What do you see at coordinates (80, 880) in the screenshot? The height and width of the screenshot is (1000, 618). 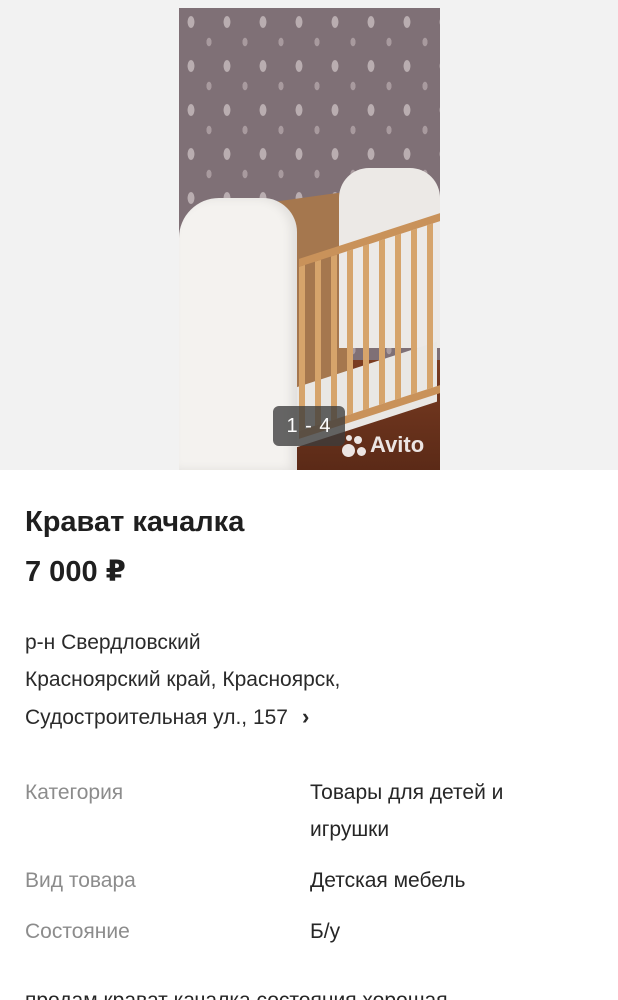 I see `param-label: Вид товара` at bounding box center [80, 880].